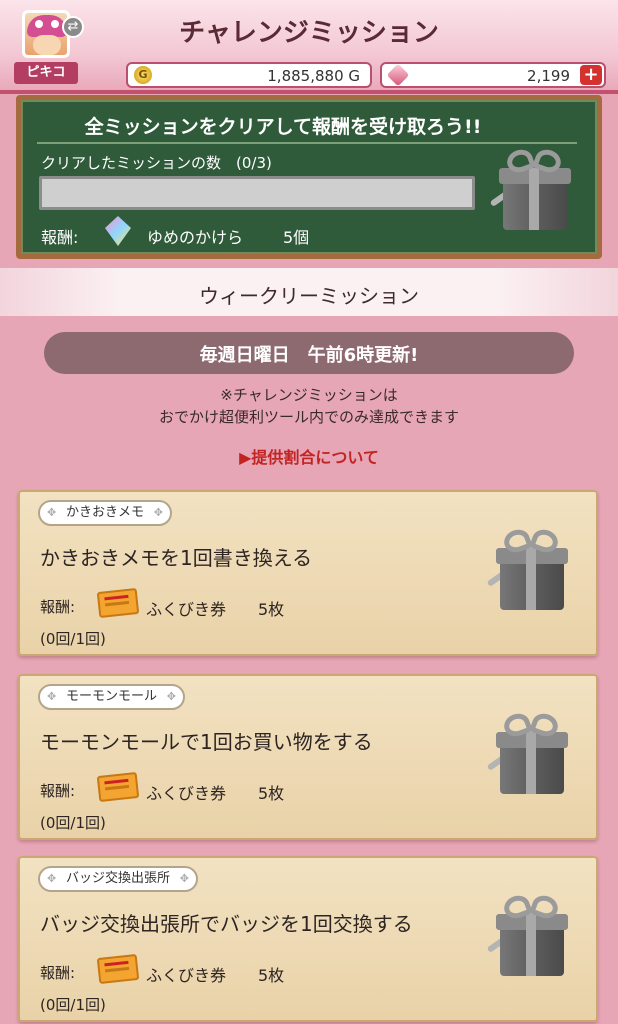 The image size is (618, 1024). I want to click on dream-fragment-icon, so click(118, 231).